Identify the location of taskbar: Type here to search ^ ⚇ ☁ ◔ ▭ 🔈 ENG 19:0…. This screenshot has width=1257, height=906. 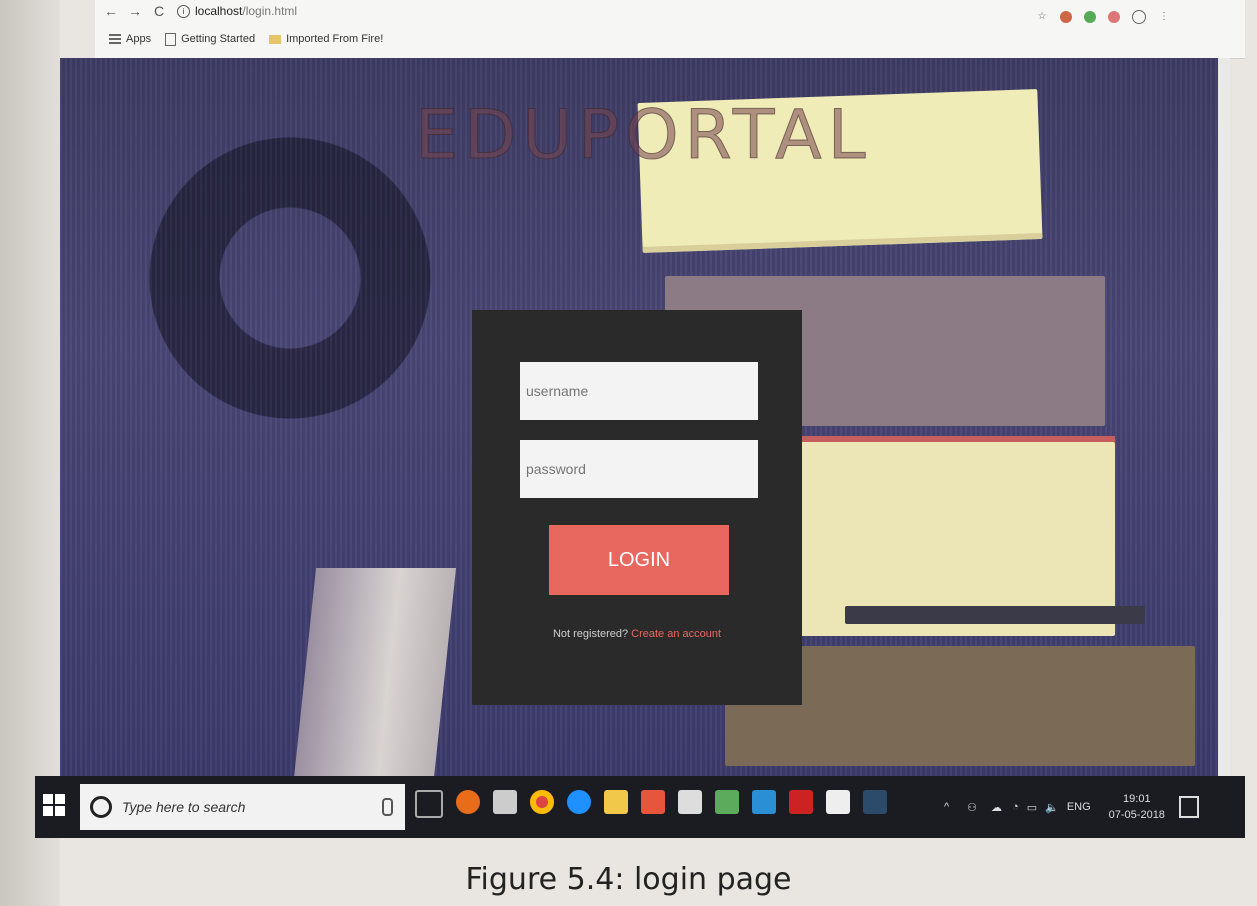
(640, 807).